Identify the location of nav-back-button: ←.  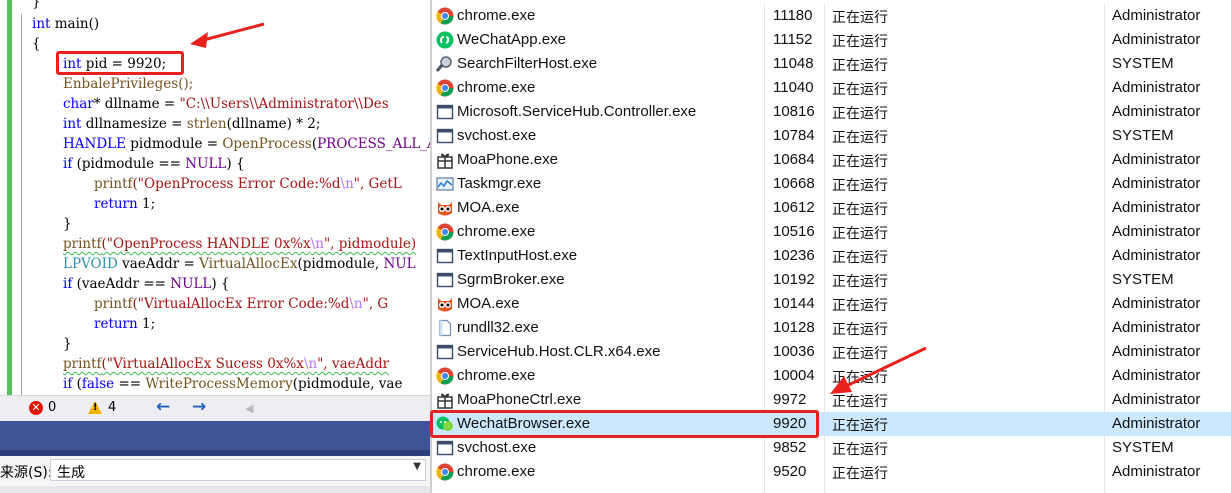
(163, 407).